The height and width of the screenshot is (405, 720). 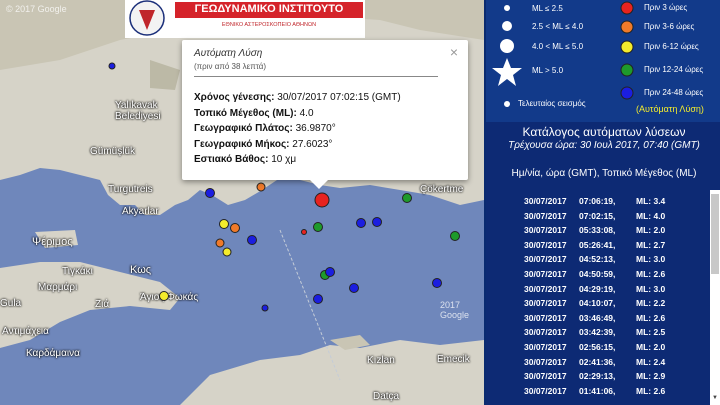 What do you see at coordinates (263, 144) in the screenshot?
I see `popup-row-longitude: Γεωγραφικό Μήκος: 27.6023°` at bounding box center [263, 144].